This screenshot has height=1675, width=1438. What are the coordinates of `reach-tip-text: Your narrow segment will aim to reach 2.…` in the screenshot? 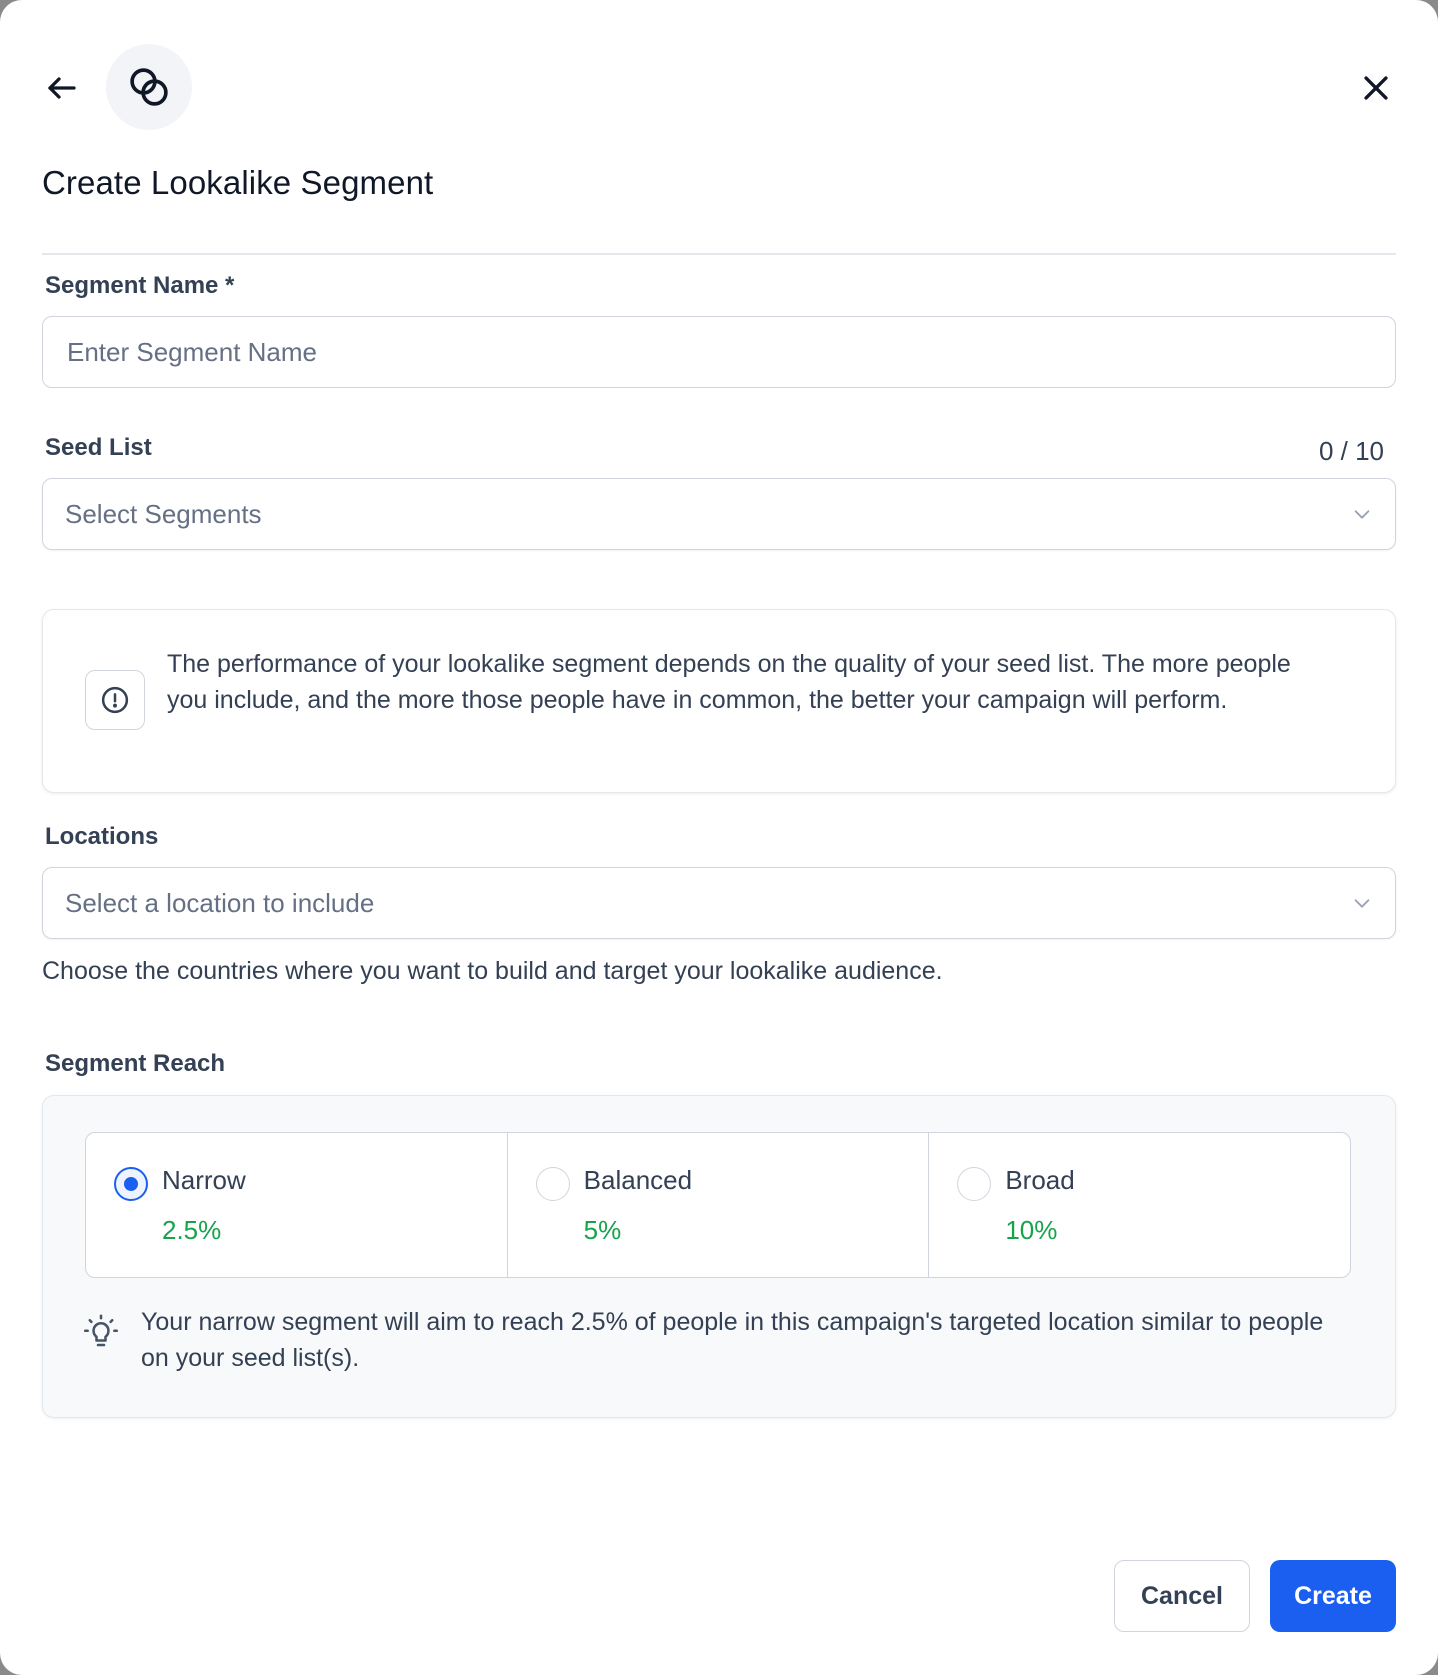 It's located at (732, 1340).